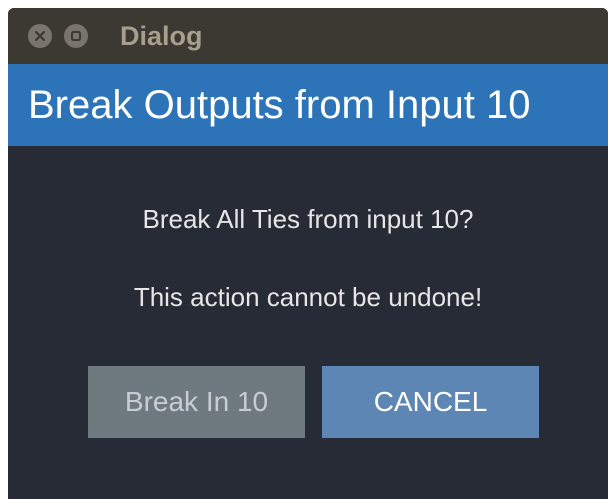  Describe the element at coordinates (308, 297) in the screenshot. I see `warning-message: This action cannot be undone!` at that location.